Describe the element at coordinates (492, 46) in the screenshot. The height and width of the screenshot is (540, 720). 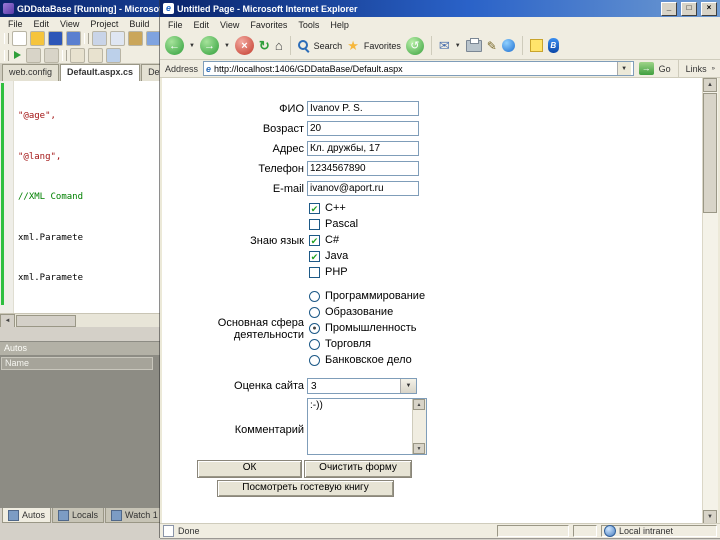
I see `edit-icon: ✎` at that location.